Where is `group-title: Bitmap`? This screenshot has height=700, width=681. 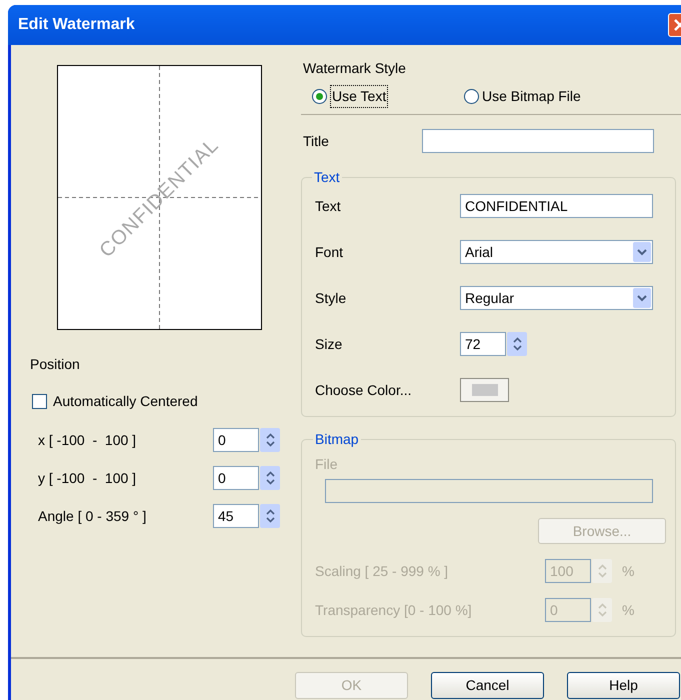
group-title: Bitmap is located at coordinates (337, 439).